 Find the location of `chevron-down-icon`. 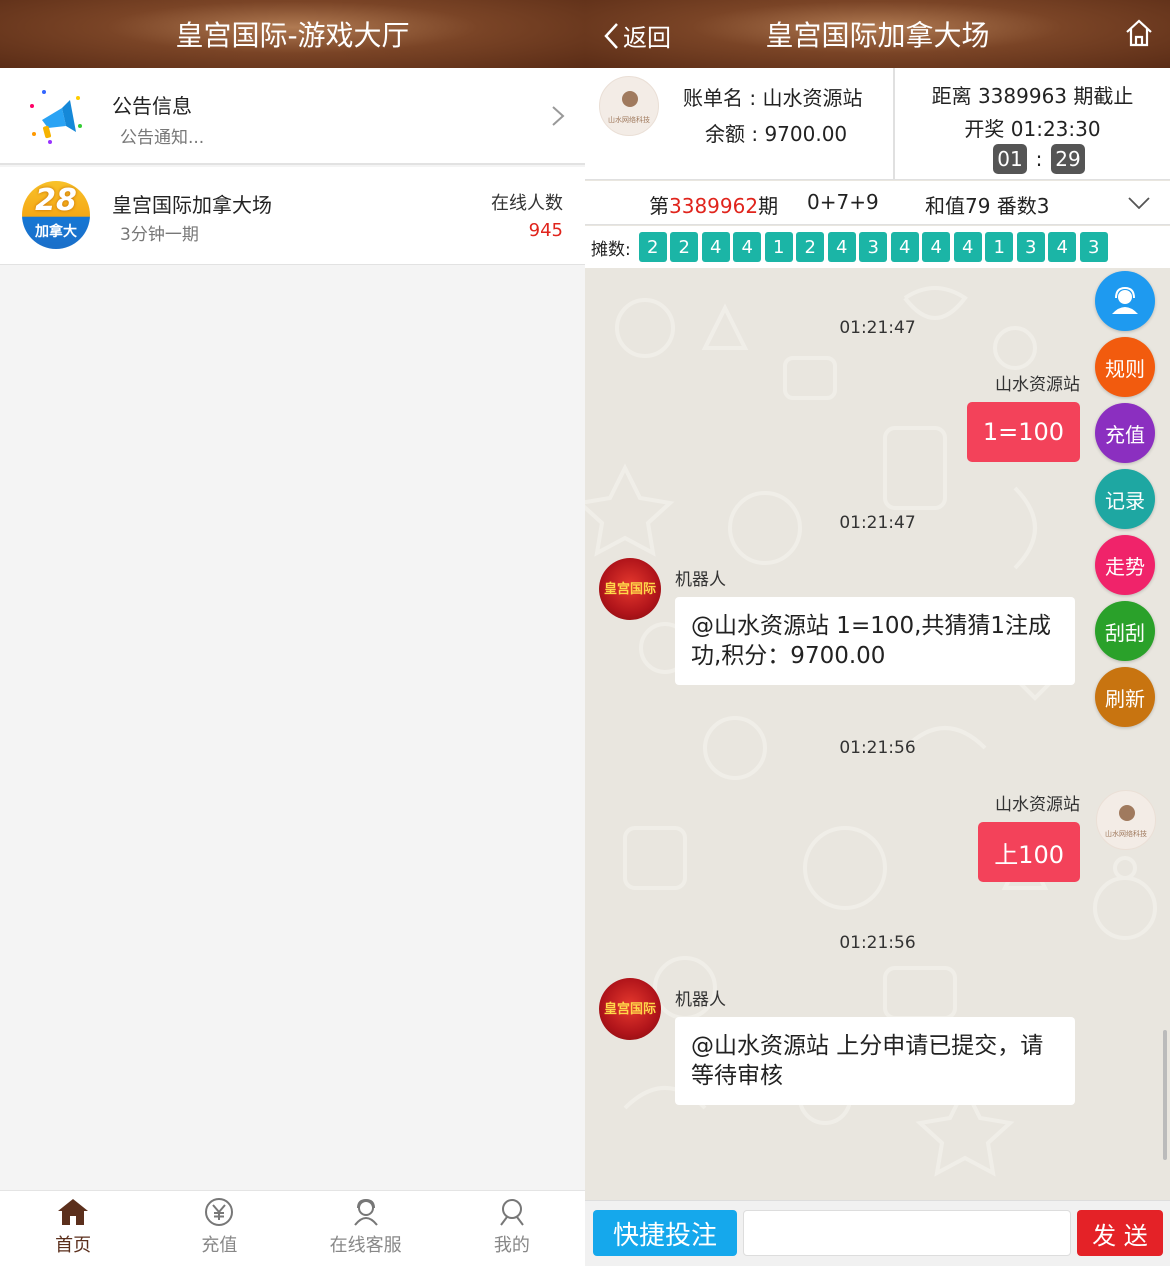

chevron-down-icon is located at coordinates (1139, 203).